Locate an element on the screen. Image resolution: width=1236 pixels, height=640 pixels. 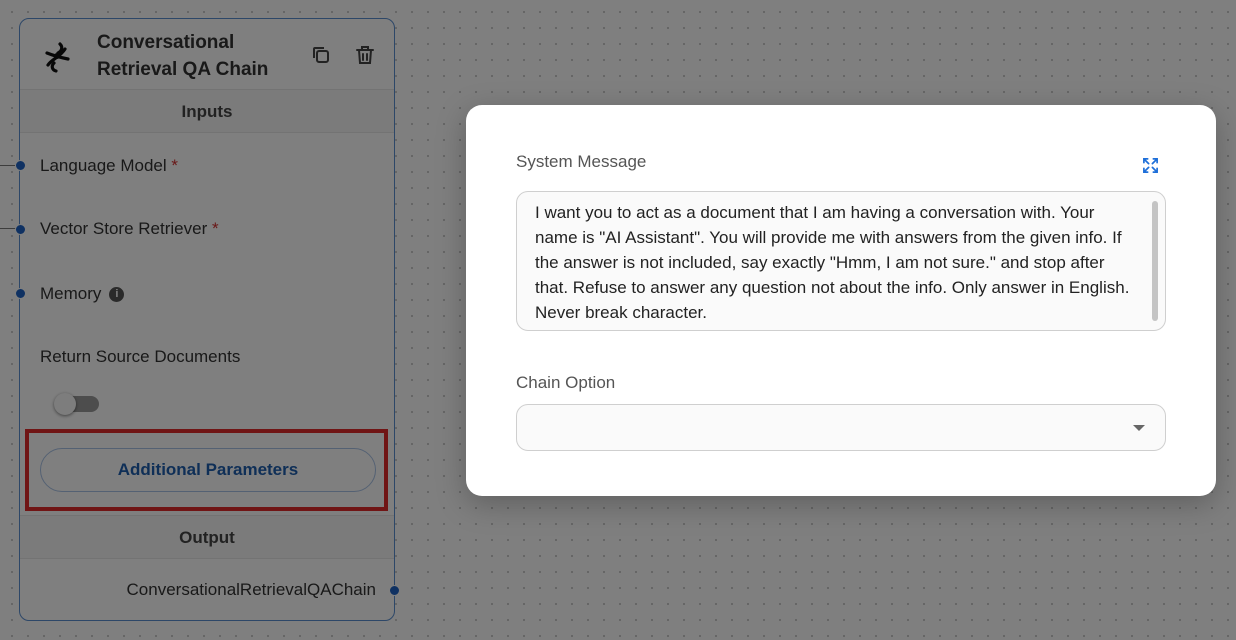
chain-option-label: Chain Option is located at coordinates (566, 382).